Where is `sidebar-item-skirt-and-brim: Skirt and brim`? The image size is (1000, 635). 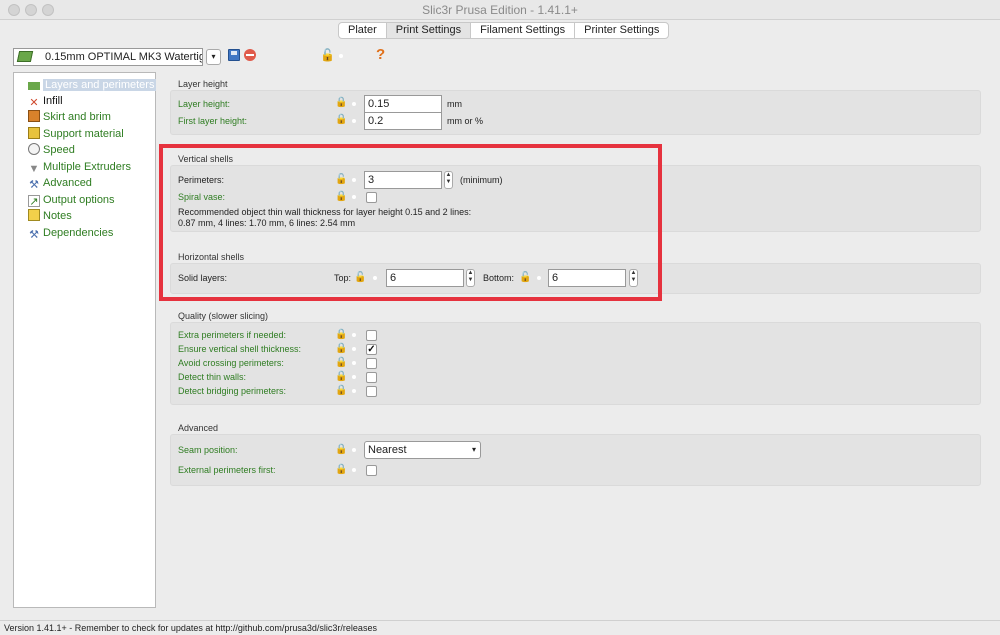 sidebar-item-skirt-and-brim: Skirt and brim is located at coordinates (69, 117).